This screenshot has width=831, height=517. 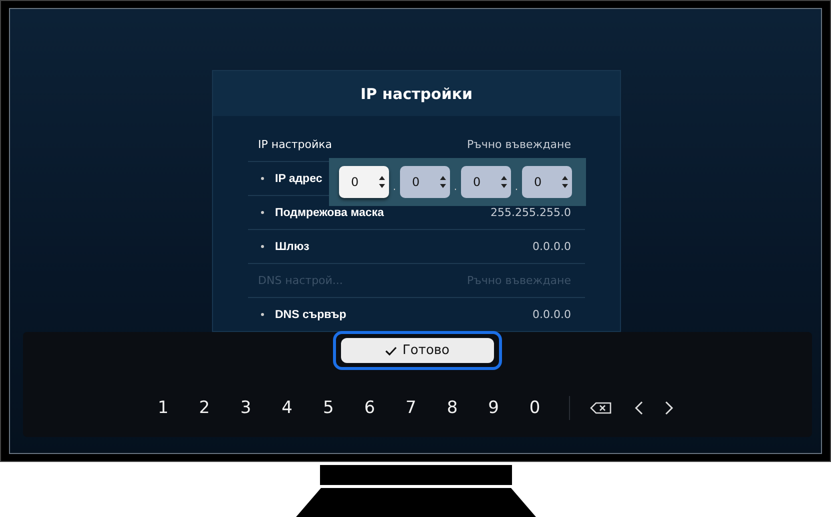 I want to click on setting-label: IP адрес, so click(x=298, y=178).